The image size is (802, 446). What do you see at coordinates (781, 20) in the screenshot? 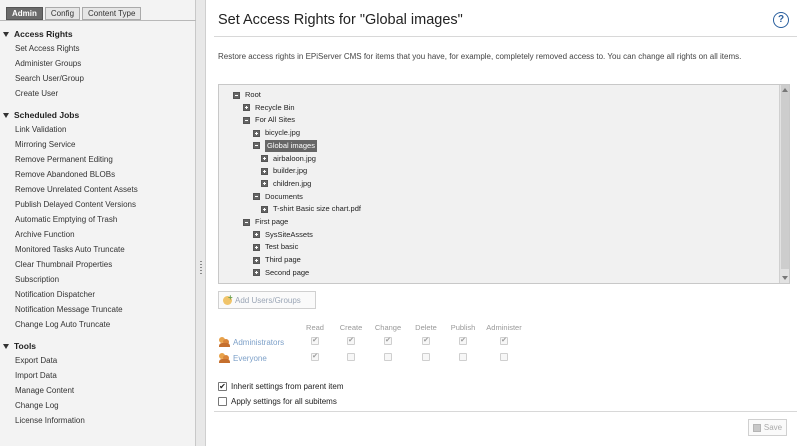
I see `help-icon: ?` at bounding box center [781, 20].